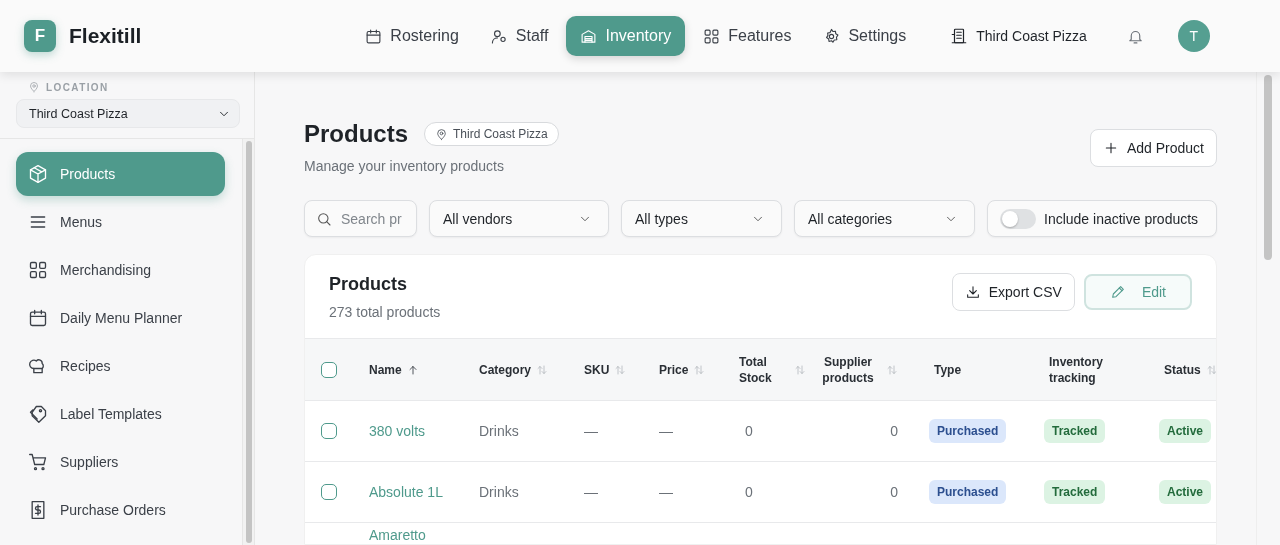 Image resolution: width=1280 pixels, height=545 pixels. Describe the element at coordinates (597, 369) in the screenshot. I see `column-header: SKU` at that location.